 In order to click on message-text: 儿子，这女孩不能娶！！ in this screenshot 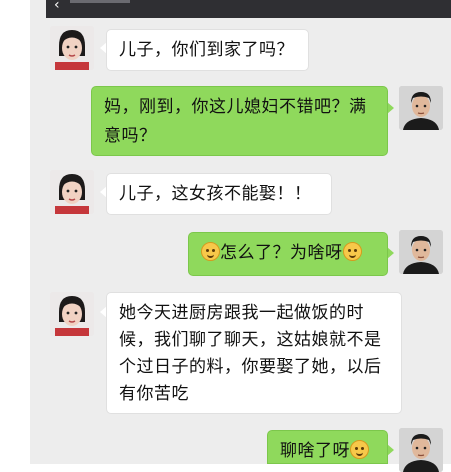, I will do `click(215, 194)`.